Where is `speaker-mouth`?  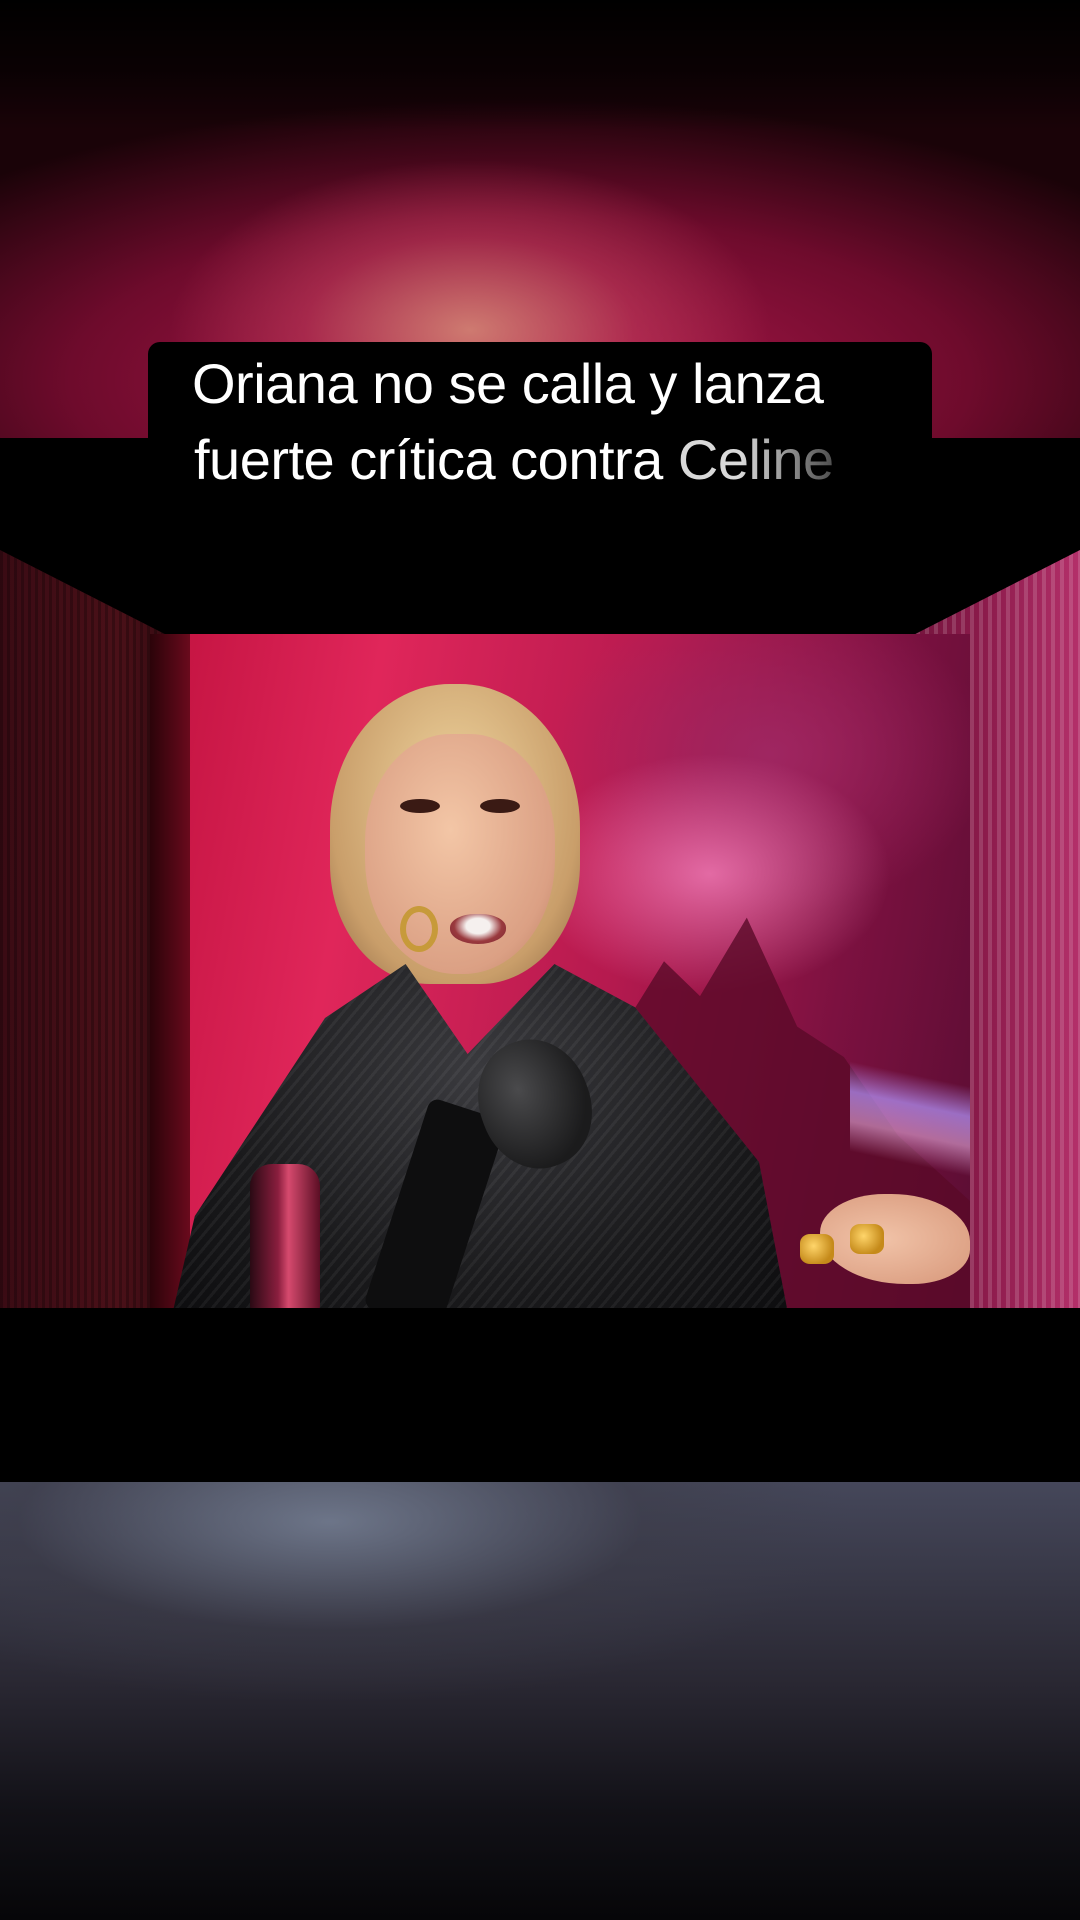 speaker-mouth is located at coordinates (478, 929).